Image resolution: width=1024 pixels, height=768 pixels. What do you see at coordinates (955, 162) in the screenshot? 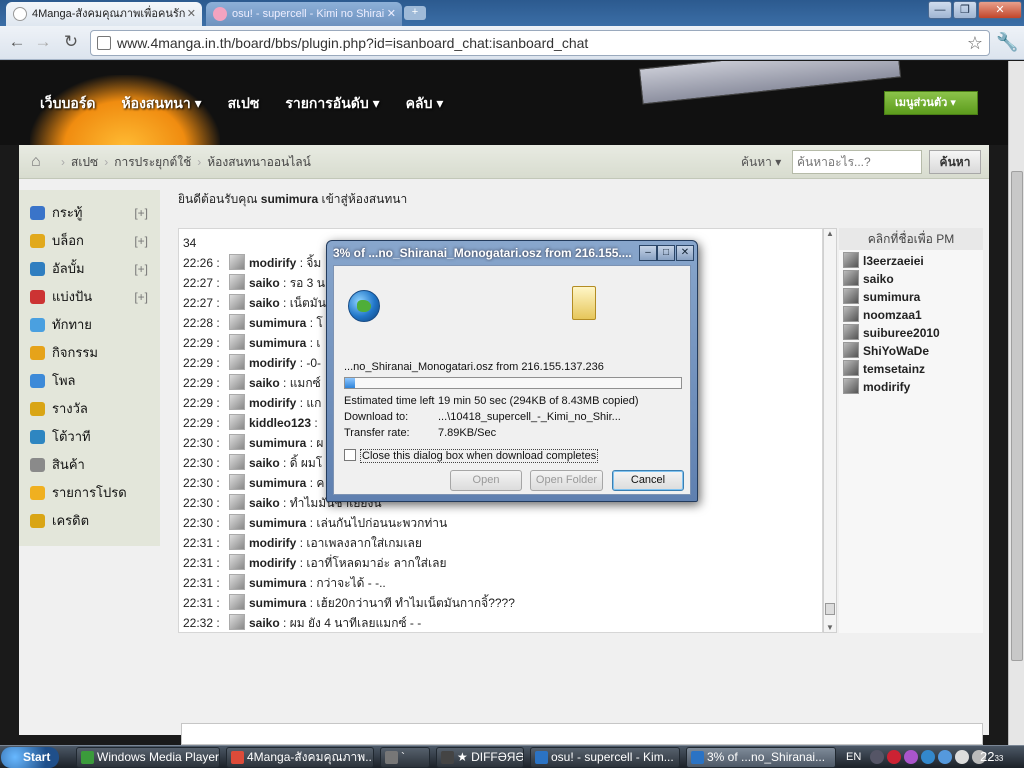
I see `search-button: ค้นหา` at bounding box center [955, 162].